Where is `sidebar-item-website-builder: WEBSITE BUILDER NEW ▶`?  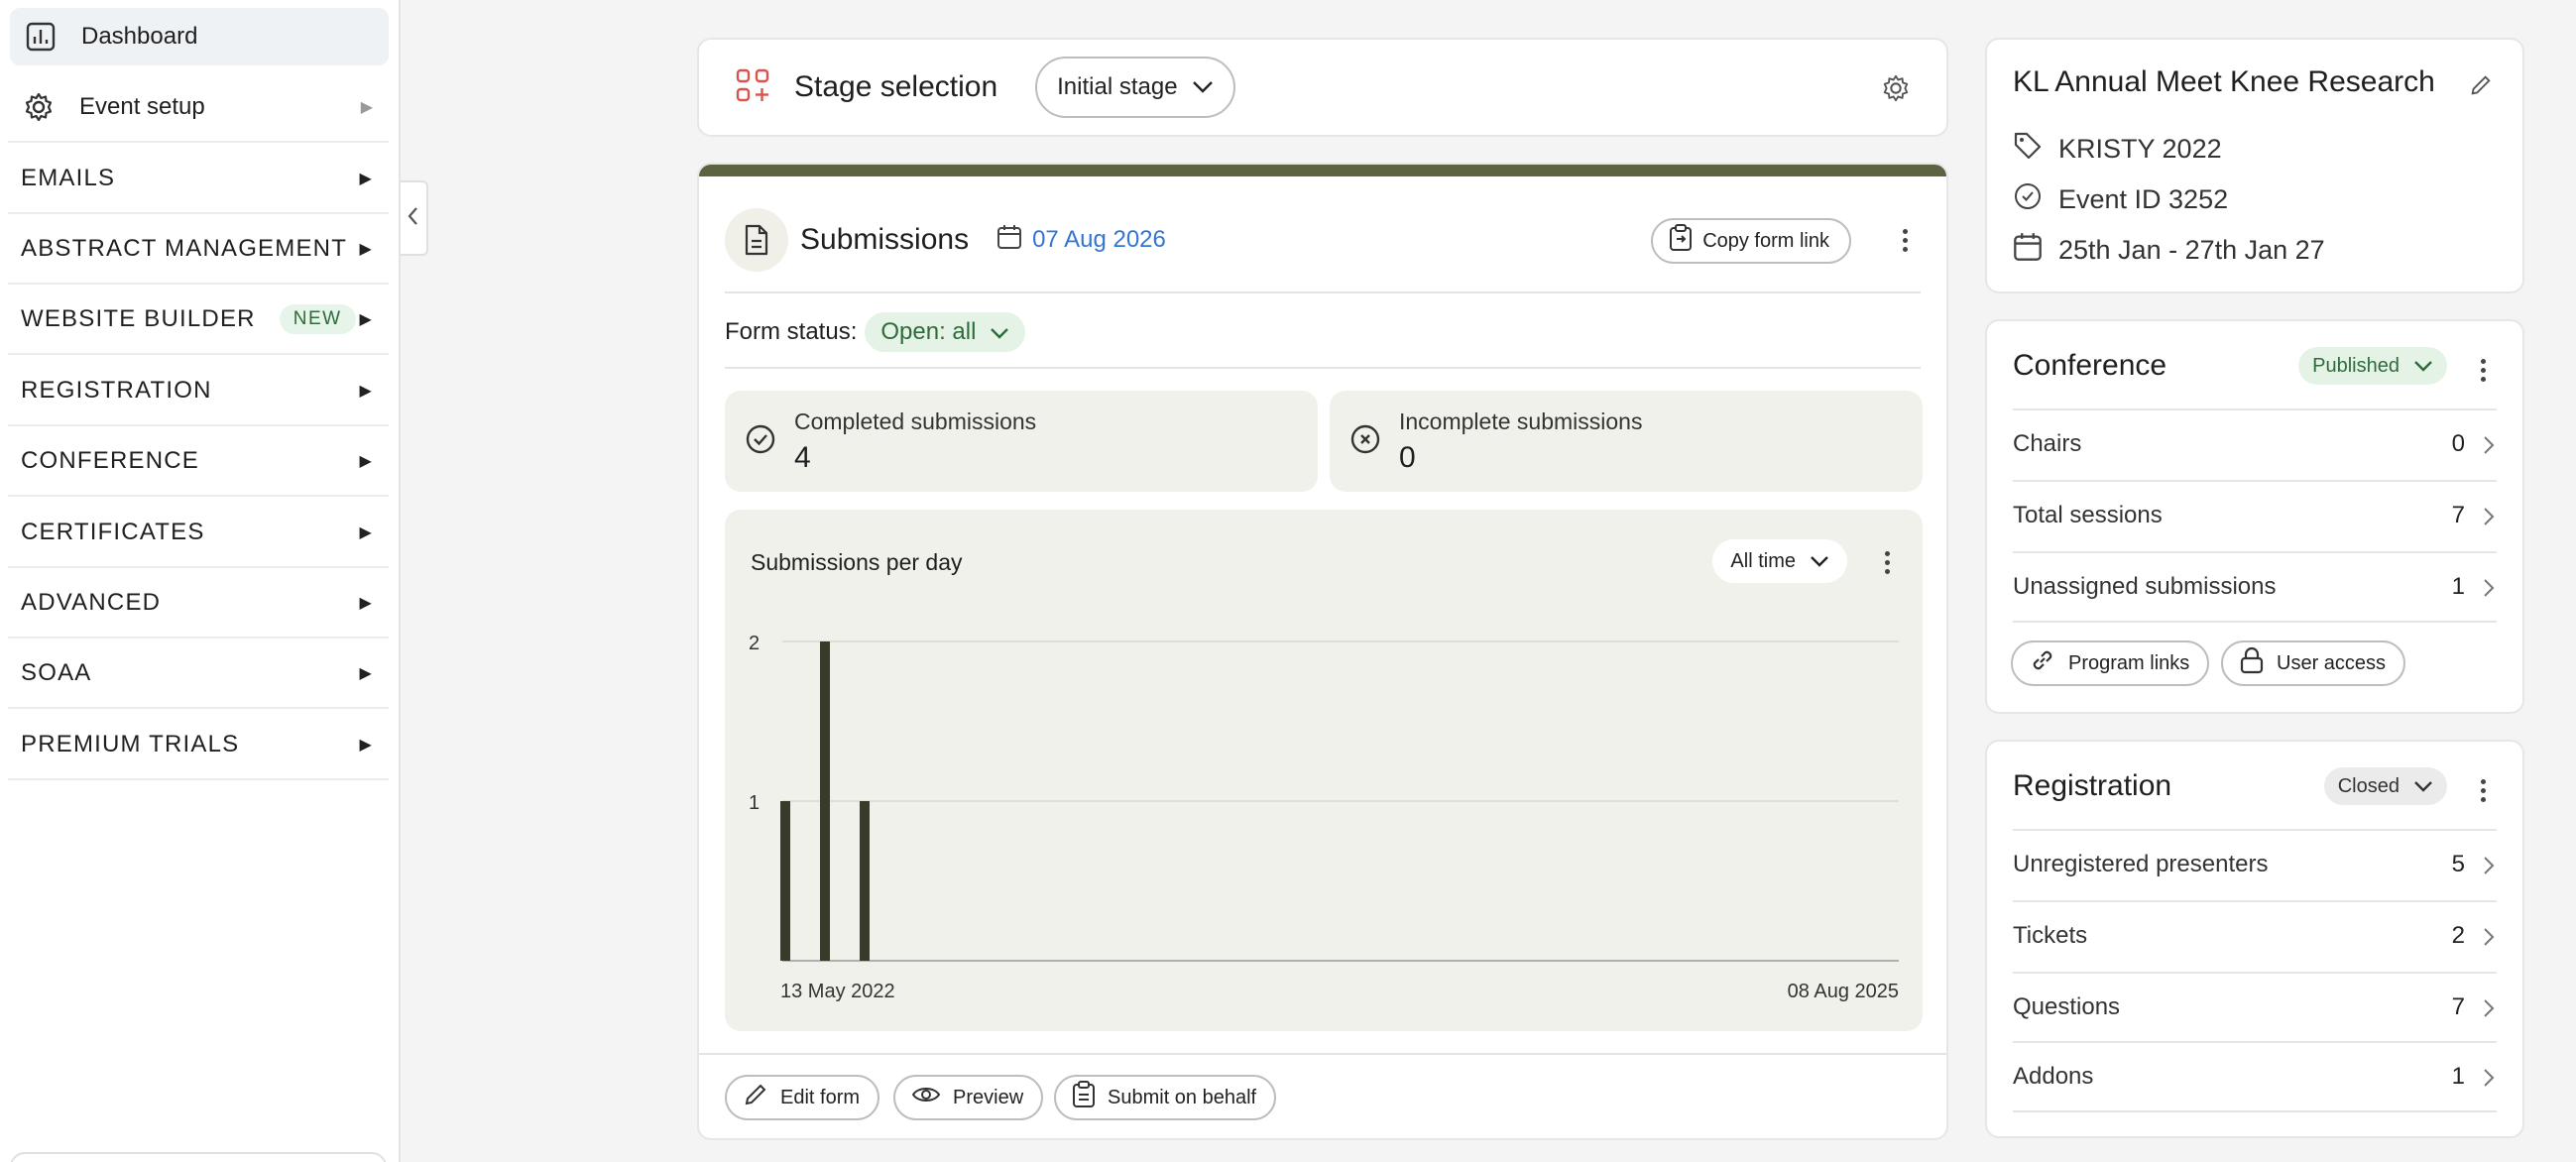
sidebar-item-website-builder: WEBSITE BUILDER NEW ▶ is located at coordinates (198, 320).